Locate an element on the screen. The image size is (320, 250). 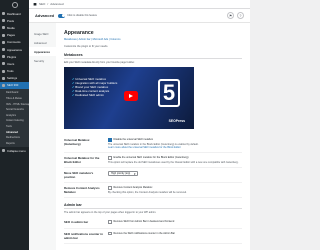
bell-icon: ⚑ is located at coordinates (230, 15).